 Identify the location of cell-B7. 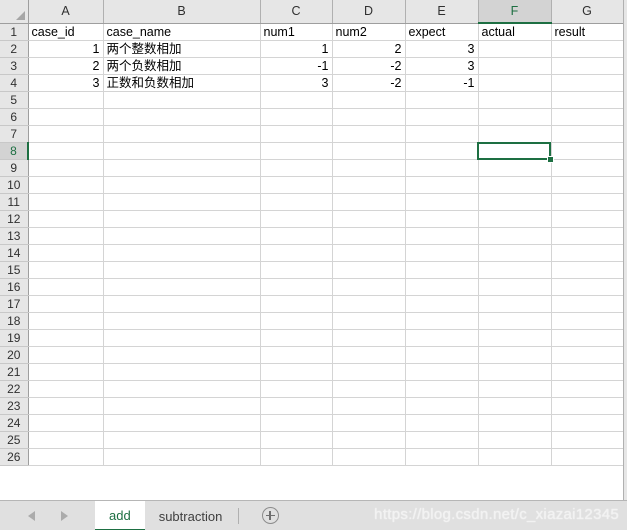
(182, 134).